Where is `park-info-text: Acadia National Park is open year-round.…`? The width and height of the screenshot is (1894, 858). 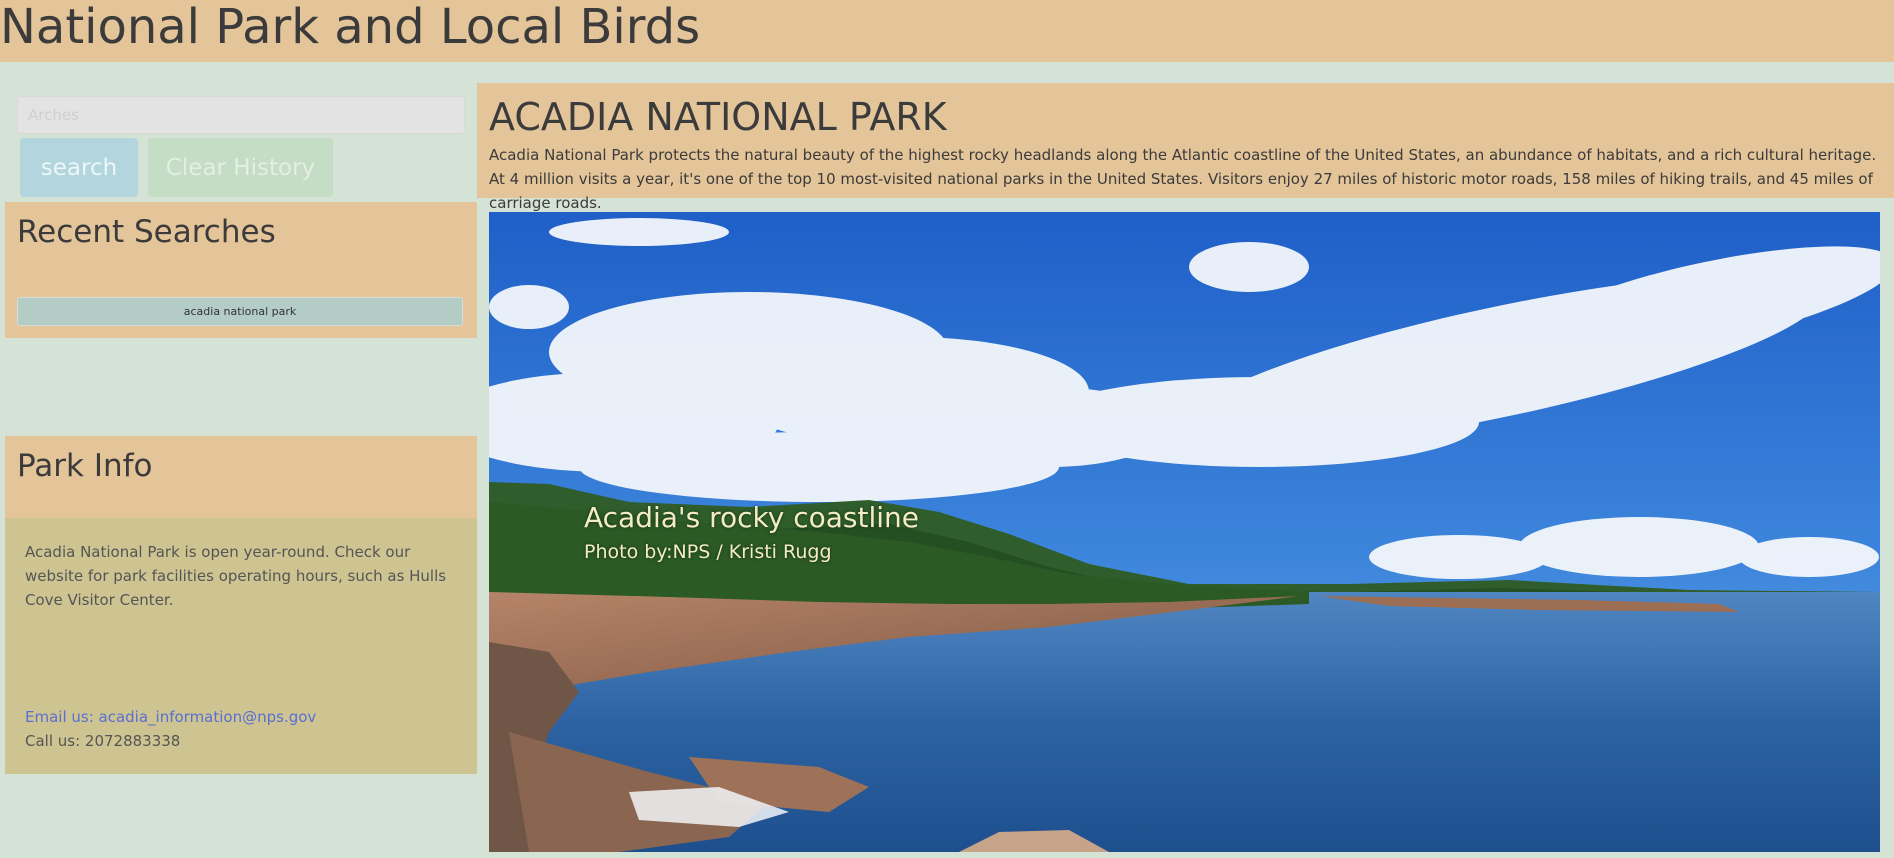
park-info-text: Acadia National Park is open year-round.… is located at coordinates (236, 576).